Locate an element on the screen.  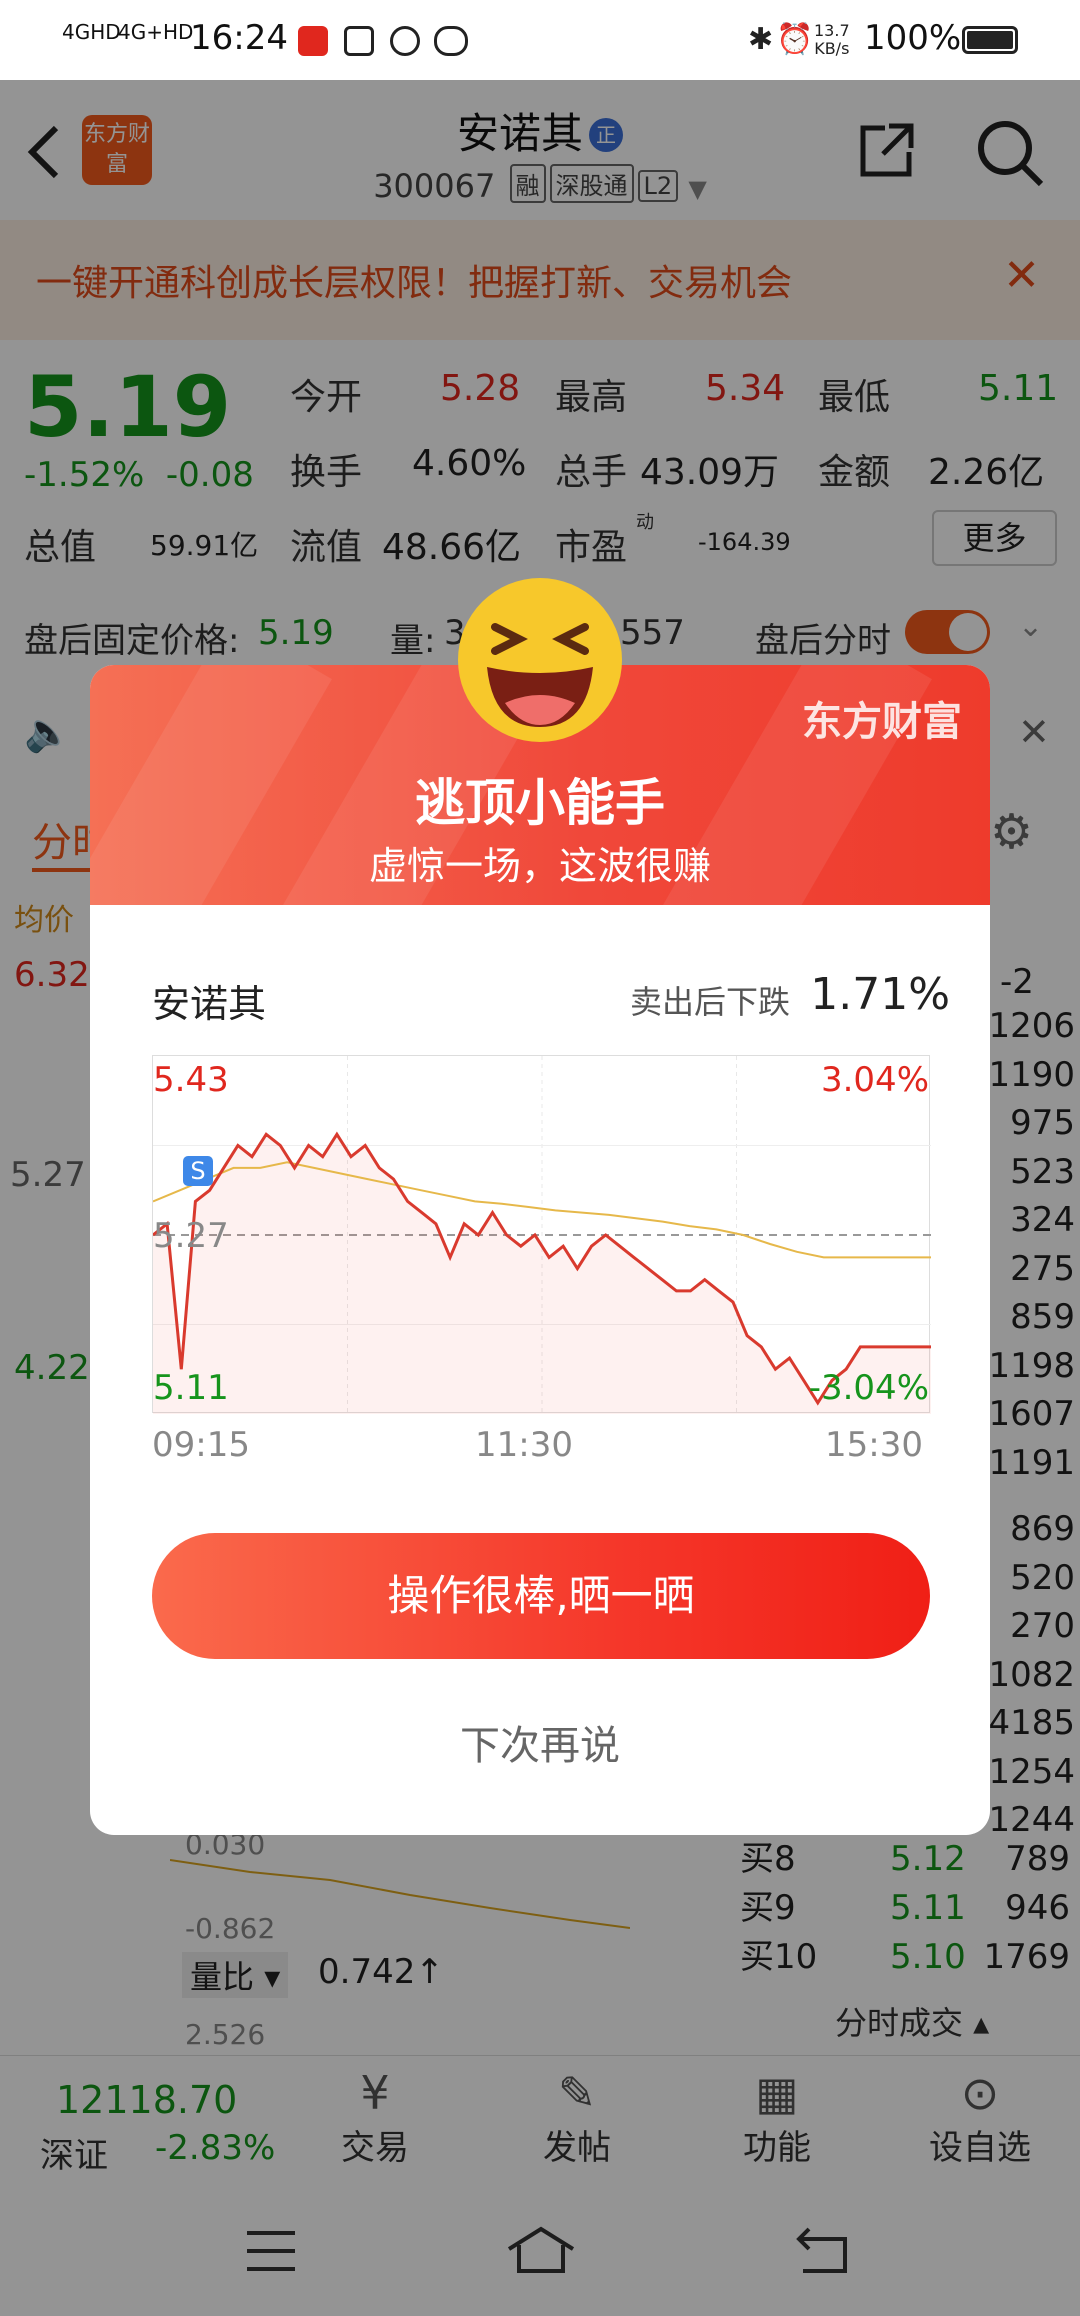
price-chart: 5.43 3.04% 5.27 5.11 -3.04% S is located at coordinates (541, 1234).